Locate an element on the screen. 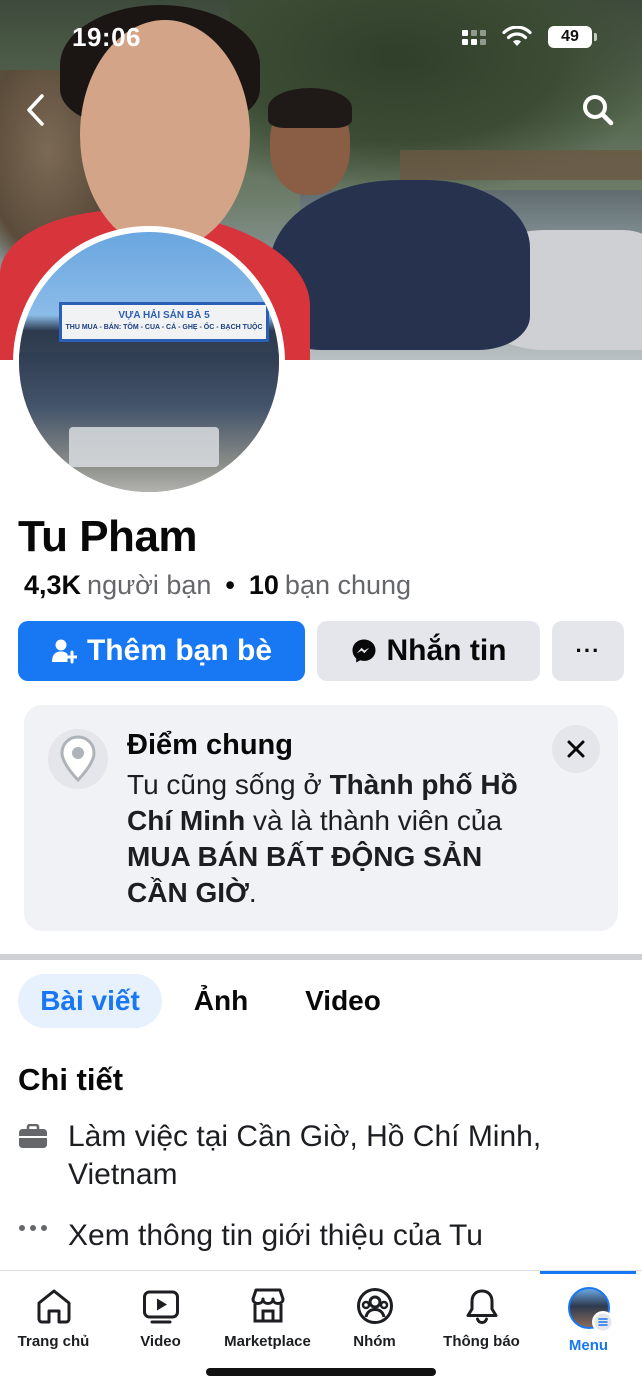  profile-name: Tu Pham is located at coordinates (108, 536).